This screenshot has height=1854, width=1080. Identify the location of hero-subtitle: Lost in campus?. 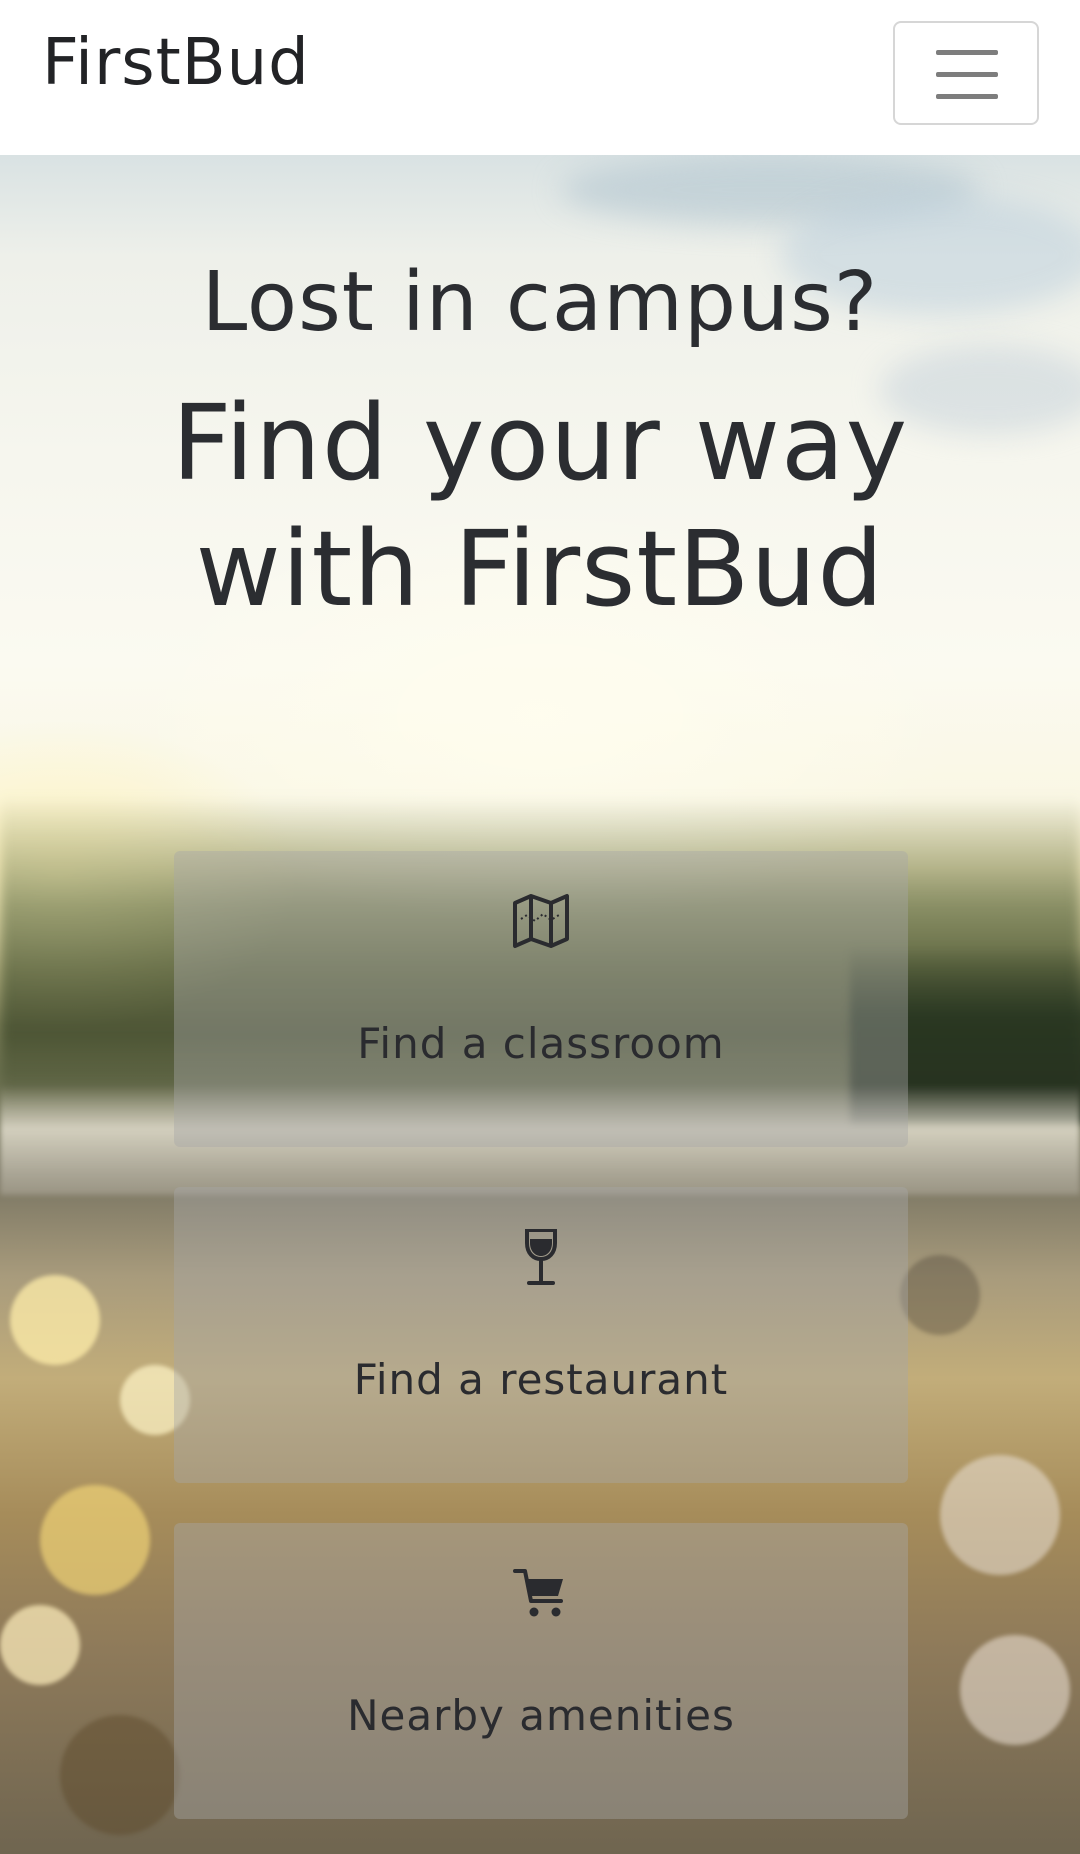
(540, 302).